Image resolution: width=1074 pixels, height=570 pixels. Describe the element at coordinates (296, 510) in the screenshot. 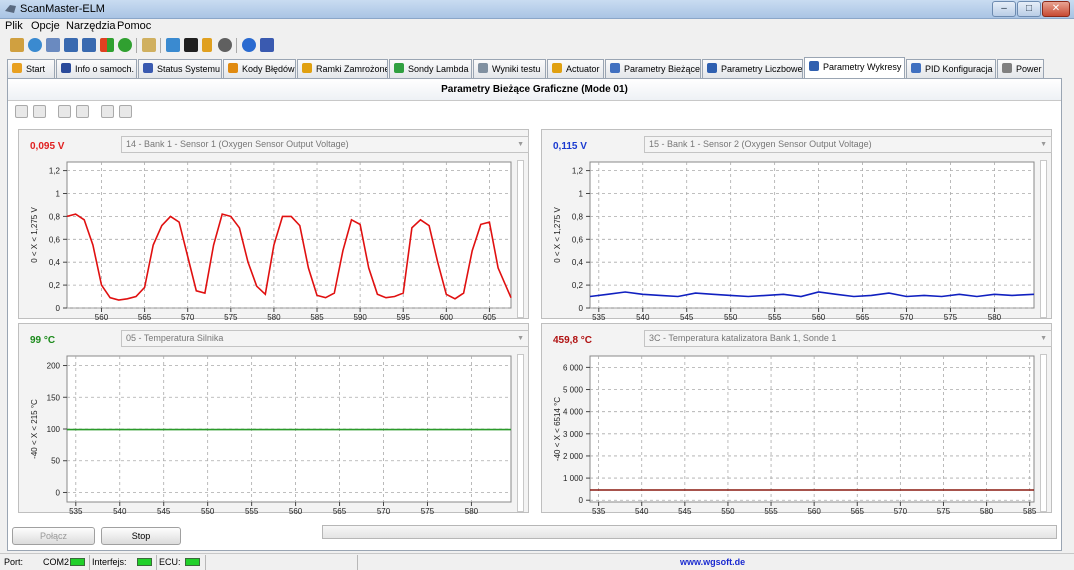

I see `x-tick-label: 560` at that location.